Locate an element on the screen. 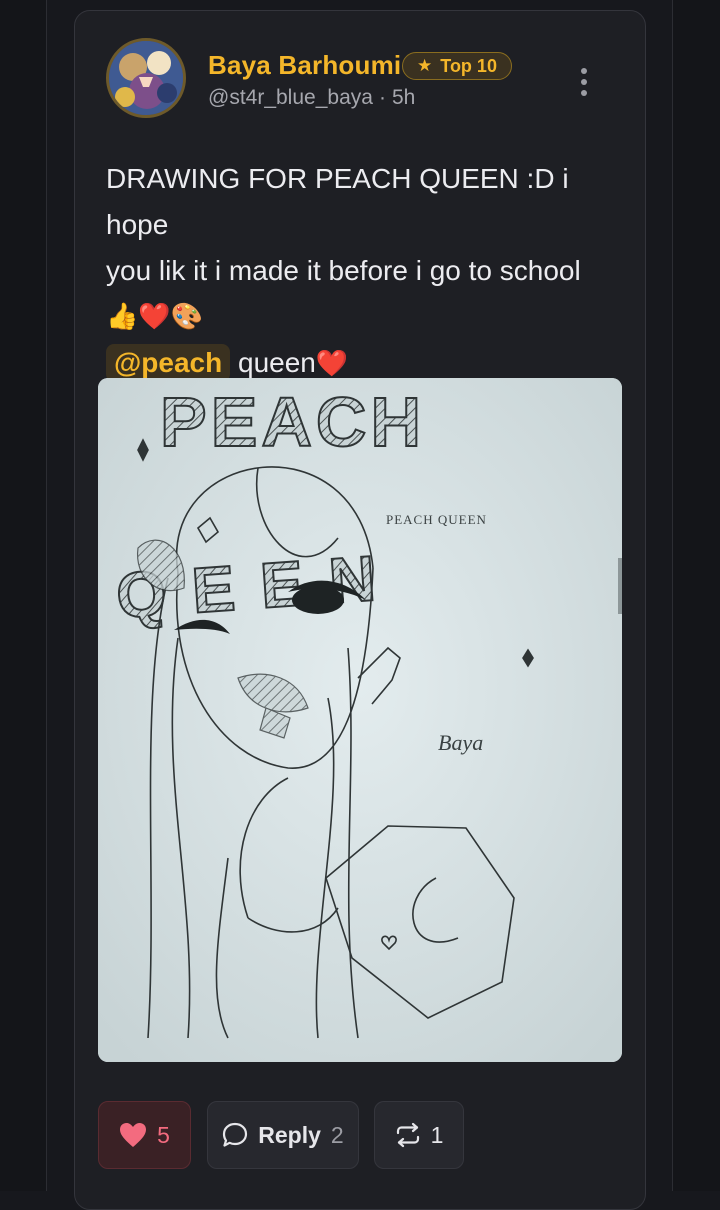 The image size is (720, 1210). comment-icon is located at coordinates (235, 1134).